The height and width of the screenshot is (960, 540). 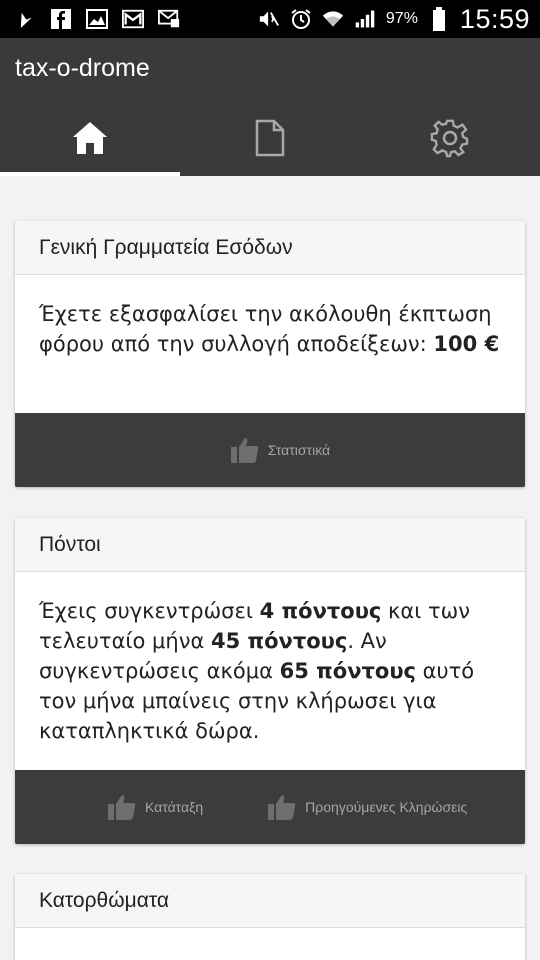 I want to click on previous-draws-button: Προηγούμενες Κληρώσεις, so click(x=367, y=807).